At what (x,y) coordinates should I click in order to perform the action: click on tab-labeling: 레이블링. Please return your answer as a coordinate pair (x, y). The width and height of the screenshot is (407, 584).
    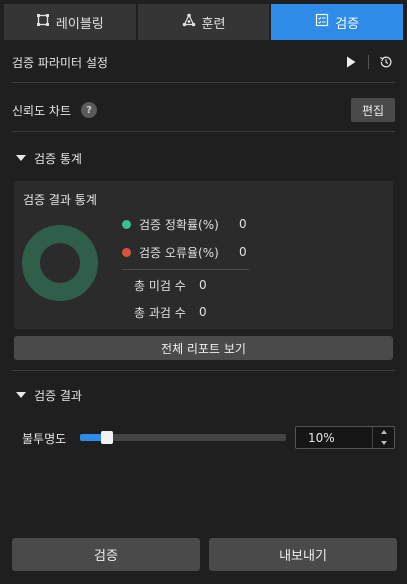
    Looking at the image, I should click on (70, 22).